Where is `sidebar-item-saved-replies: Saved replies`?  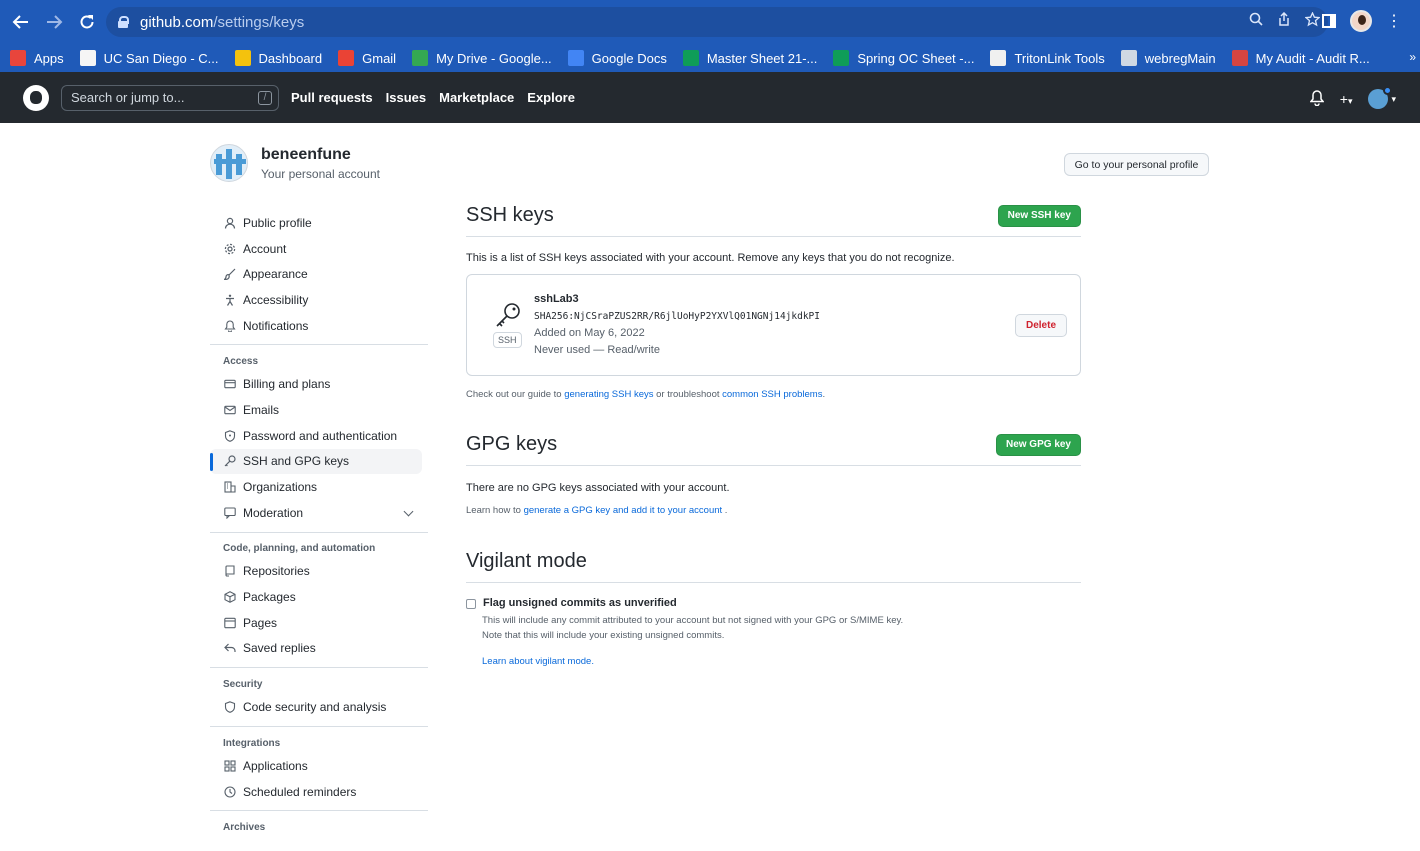
sidebar-item-saved-replies: Saved replies is located at coordinates (319, 649).